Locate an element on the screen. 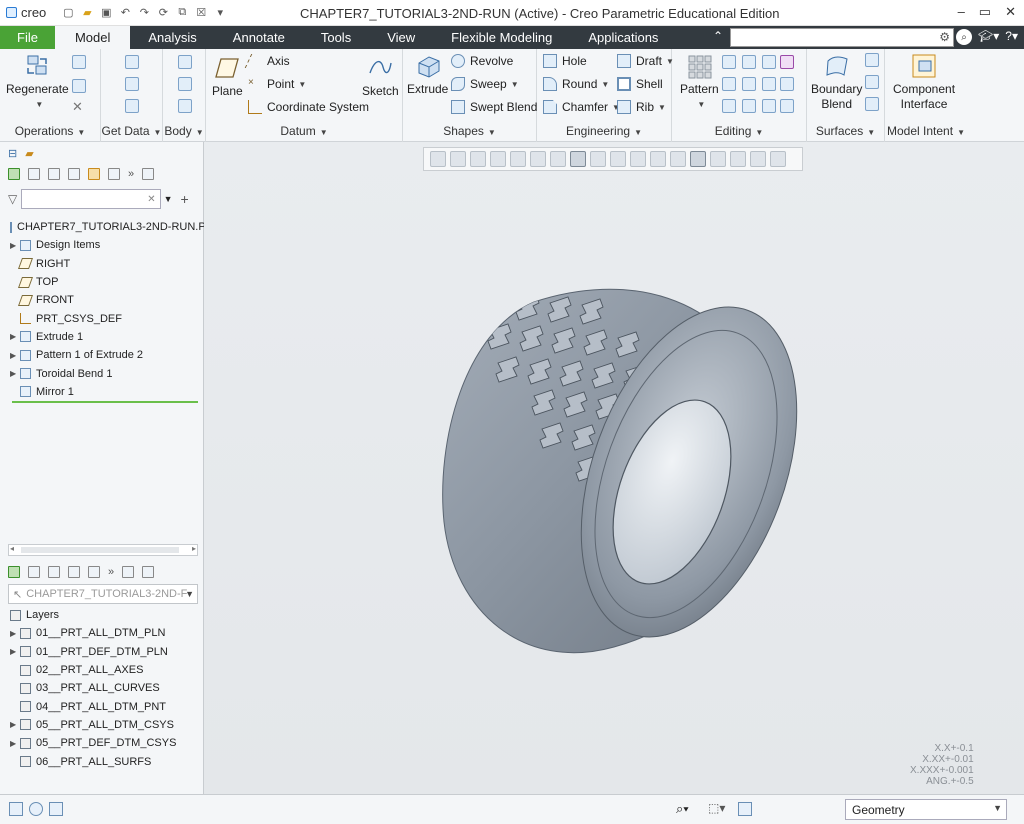 The width and height of the screenshot is (1024, 824). learning-hat-icon: 🎓︎▾ is located at coordinates (988, 37).